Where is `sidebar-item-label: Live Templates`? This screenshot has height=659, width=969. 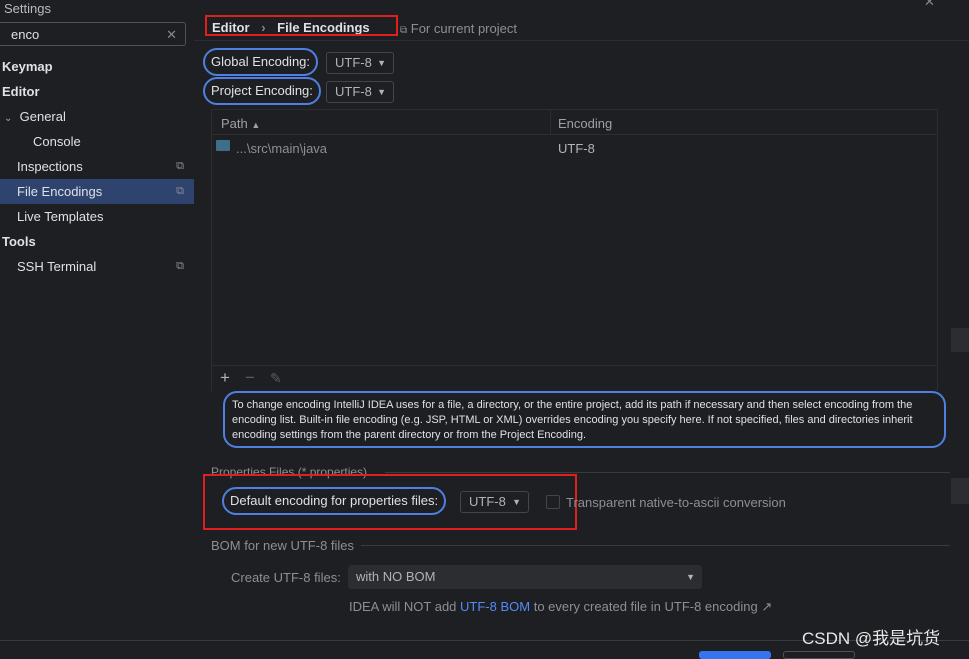
sidebar-item-label: Live Templates is located at coordinates (60, 216).